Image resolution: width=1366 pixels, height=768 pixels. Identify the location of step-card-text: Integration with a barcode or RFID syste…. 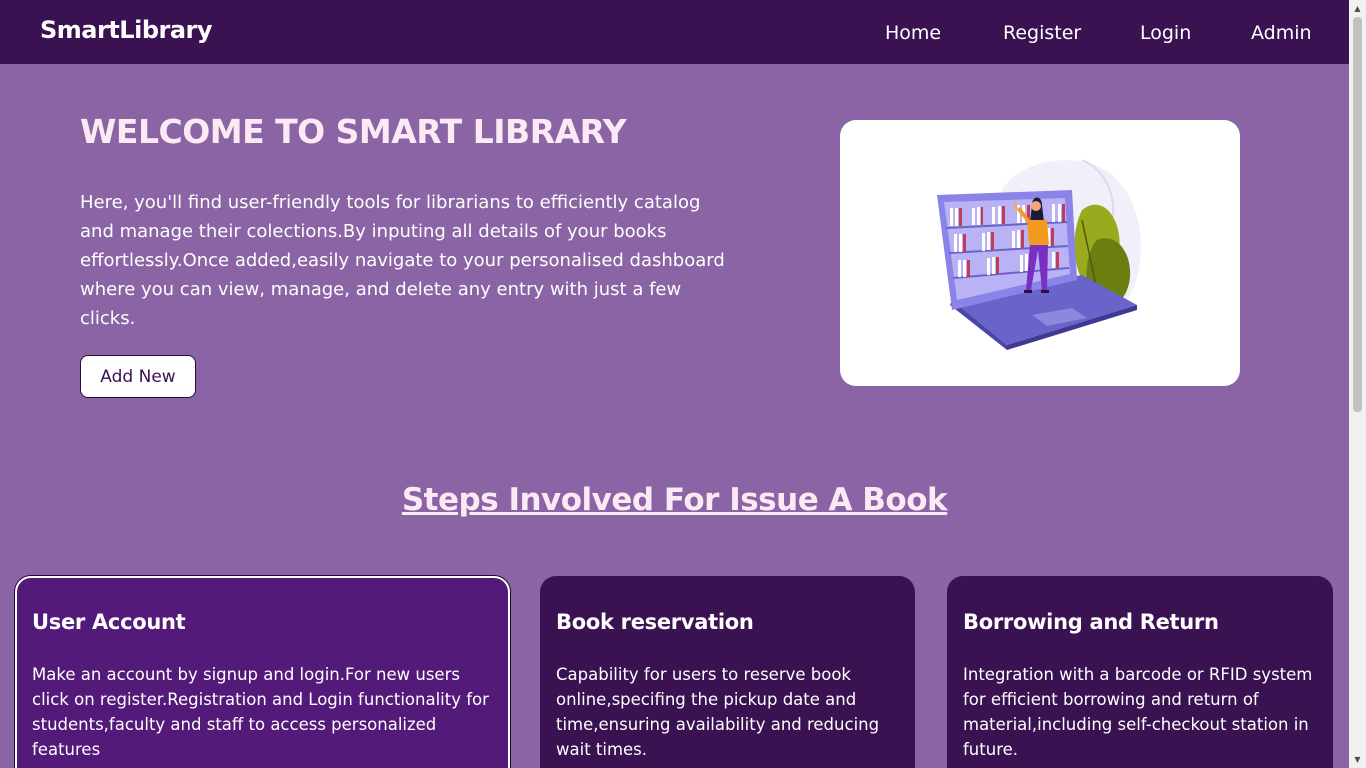
(1138, 712).